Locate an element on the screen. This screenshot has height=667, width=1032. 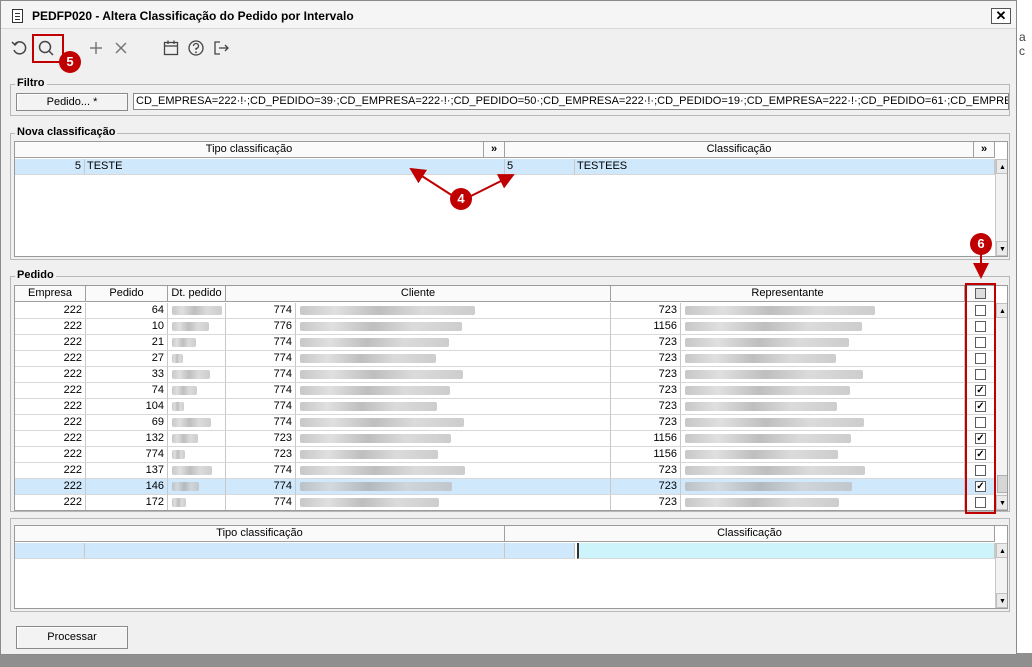
pedido-cell: 69 is located at coordinates (127, 423).